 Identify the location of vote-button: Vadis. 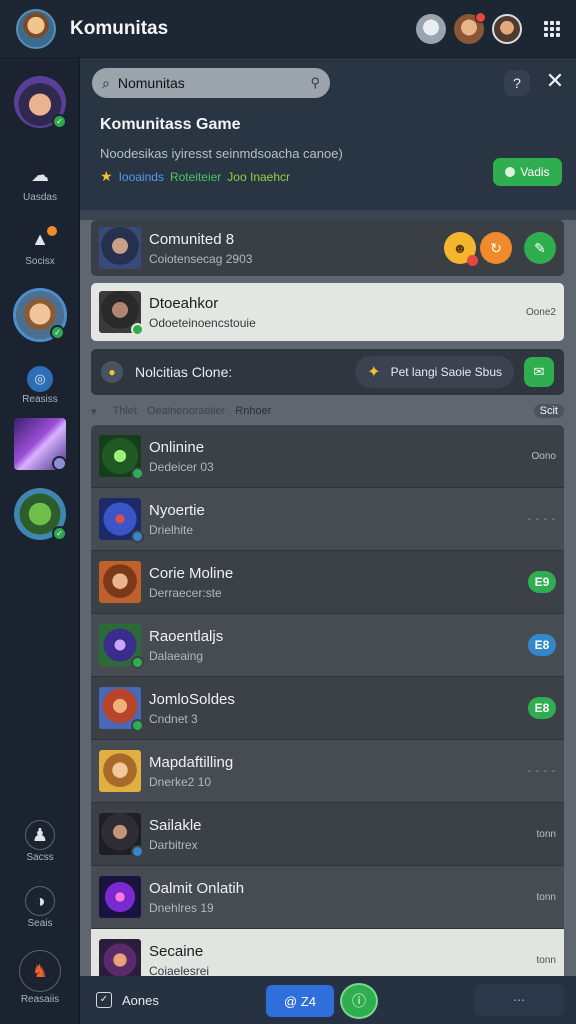
(527, 172).